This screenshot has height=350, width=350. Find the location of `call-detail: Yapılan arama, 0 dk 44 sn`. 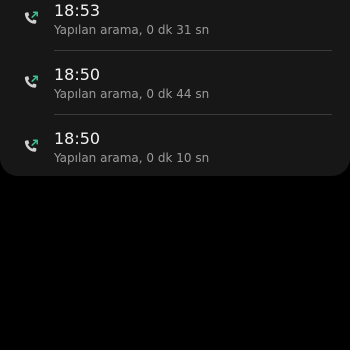

call-detail: Yapılan arama, 0 dk 44 sn is located at coordinates (132, 94).